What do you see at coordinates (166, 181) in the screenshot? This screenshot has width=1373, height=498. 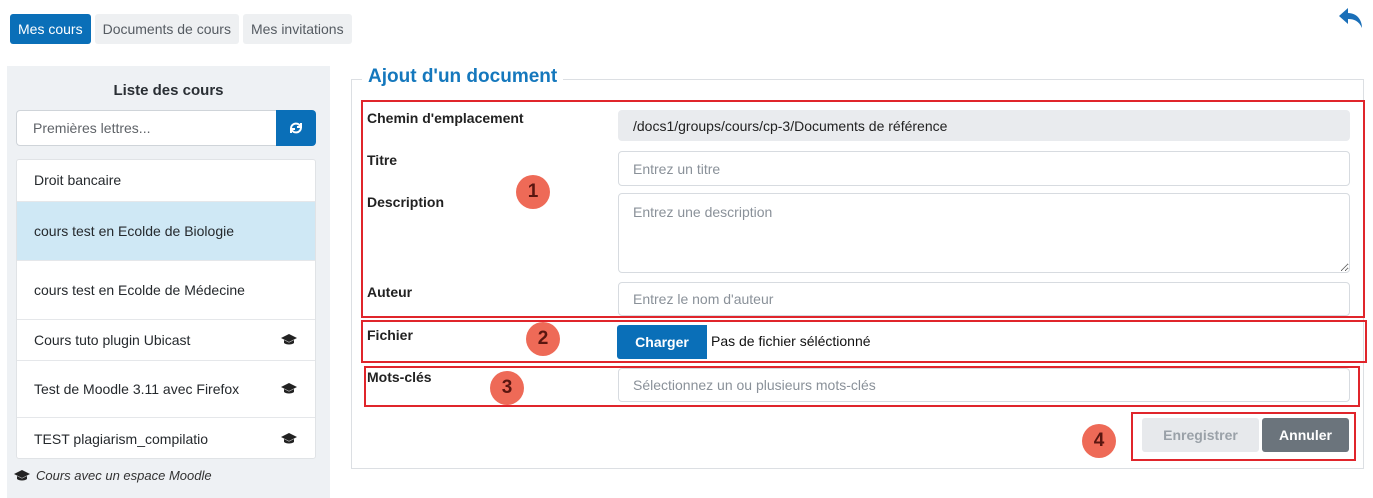 I see `course-item: Droit bancaire` at bounding box center [166, 181].